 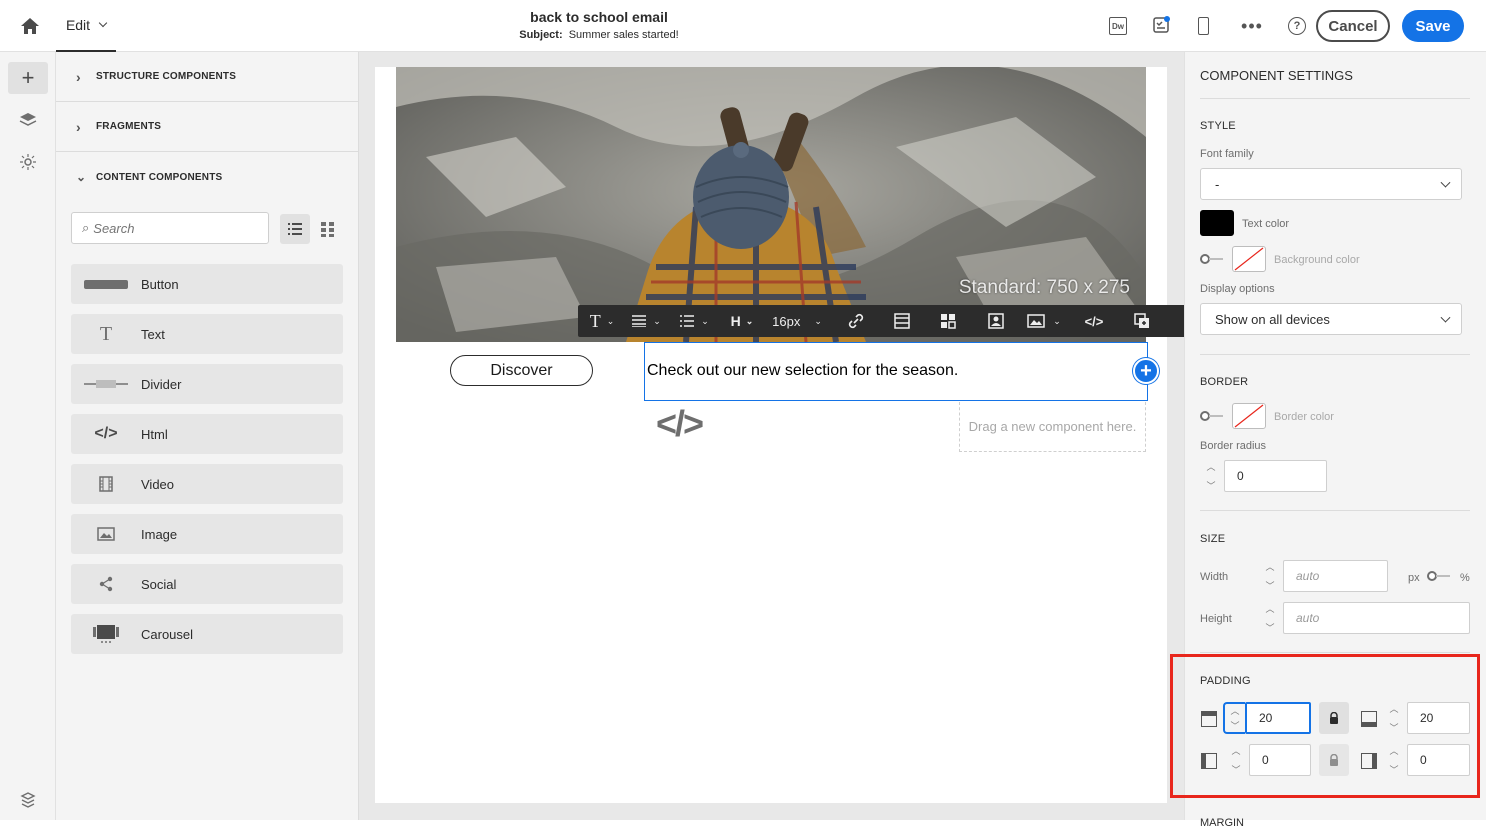 What do you see at coordinates (694, 321) in the screenshot?
I see `list-icon: ⌄` at bounding box center [694, 321].